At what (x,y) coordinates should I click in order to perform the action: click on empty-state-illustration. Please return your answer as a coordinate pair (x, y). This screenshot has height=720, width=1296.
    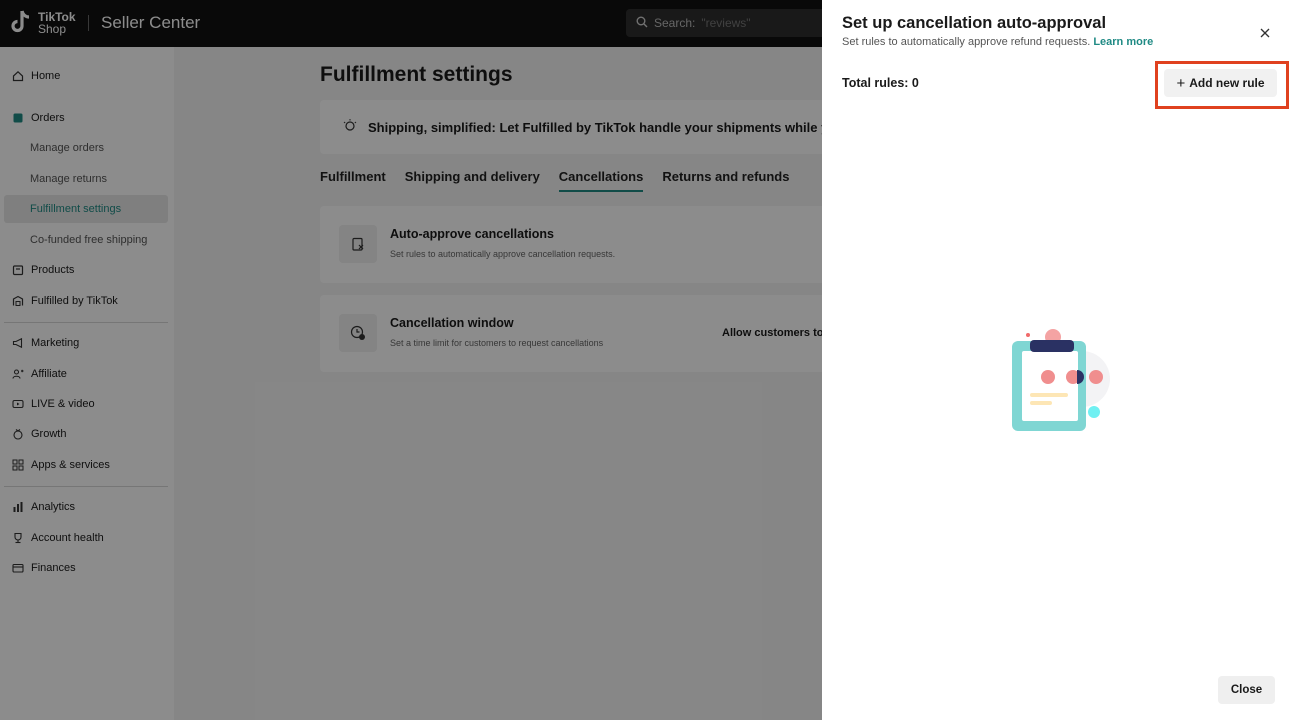
    Looking at the image, I should click on (1060, 381).